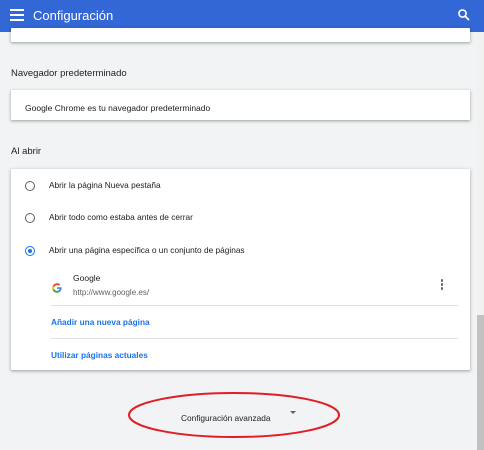  Describe the element at coordinates (293, 412) in the screenshot. I see `chevron-down-icon` at that location.